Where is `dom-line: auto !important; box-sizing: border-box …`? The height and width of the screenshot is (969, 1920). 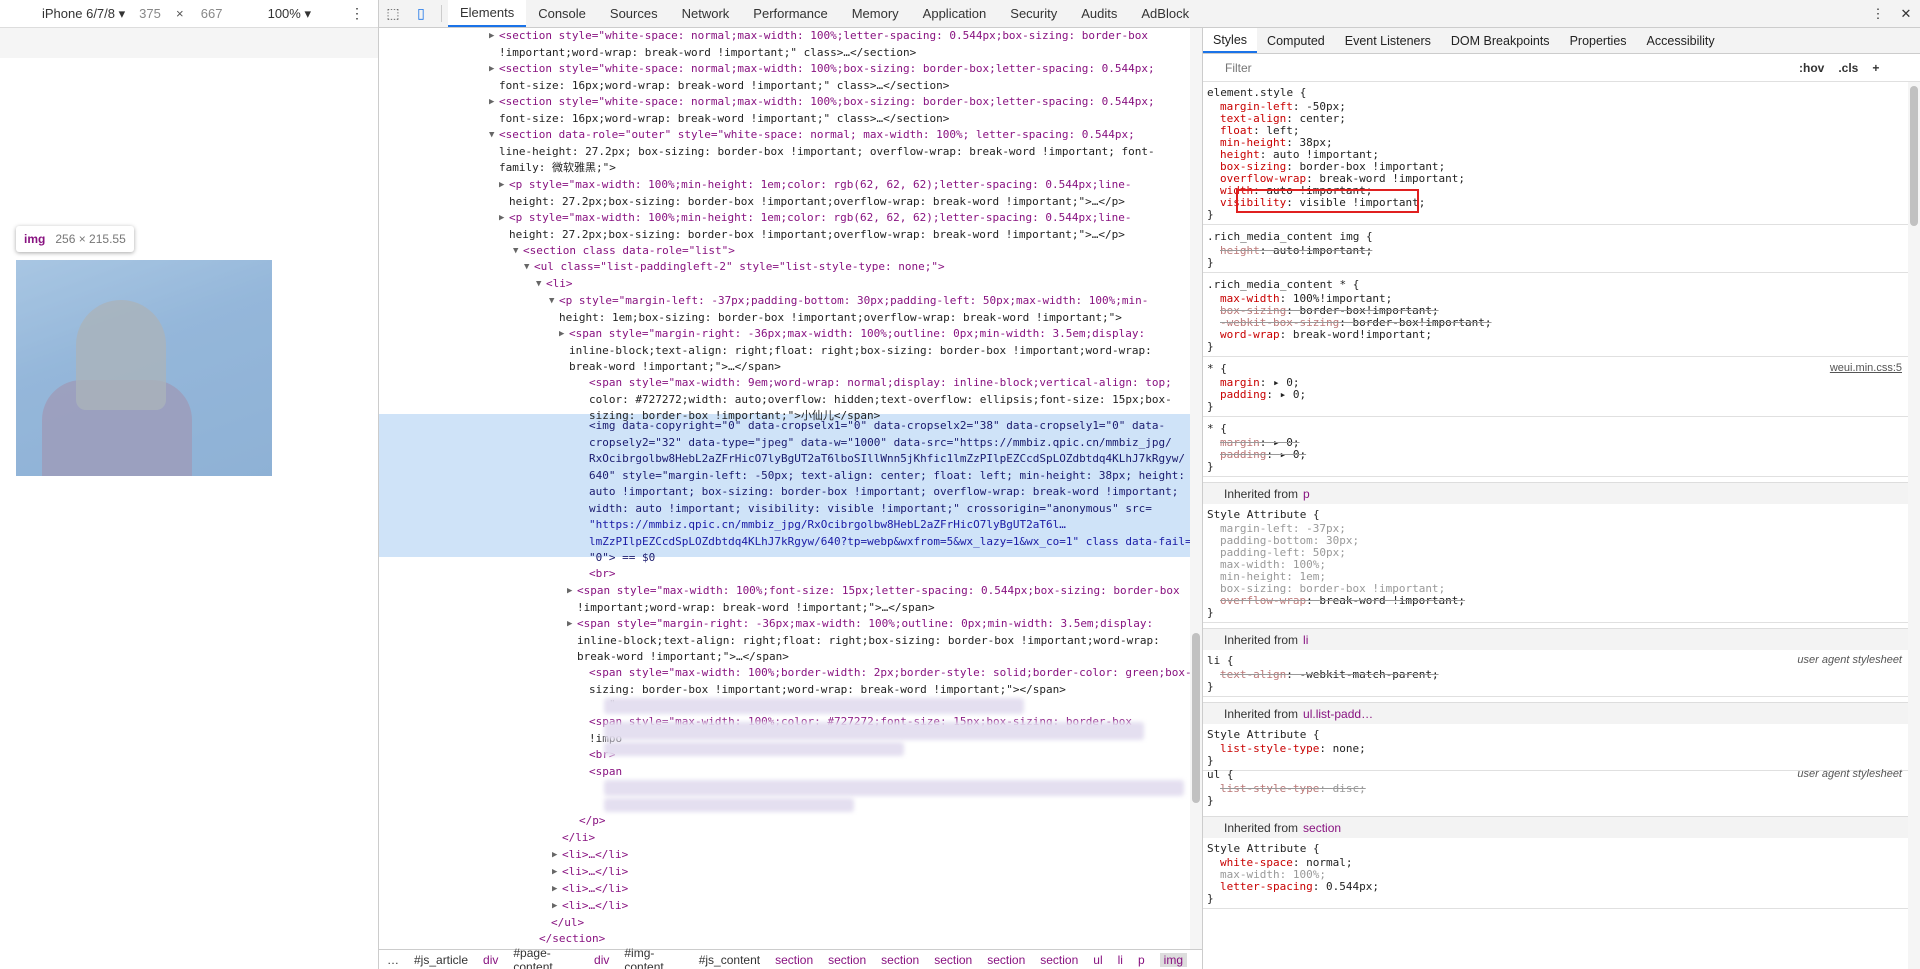
dom-line: auto !important; box-sizing: border-box … is located at coordinates (883, 492).